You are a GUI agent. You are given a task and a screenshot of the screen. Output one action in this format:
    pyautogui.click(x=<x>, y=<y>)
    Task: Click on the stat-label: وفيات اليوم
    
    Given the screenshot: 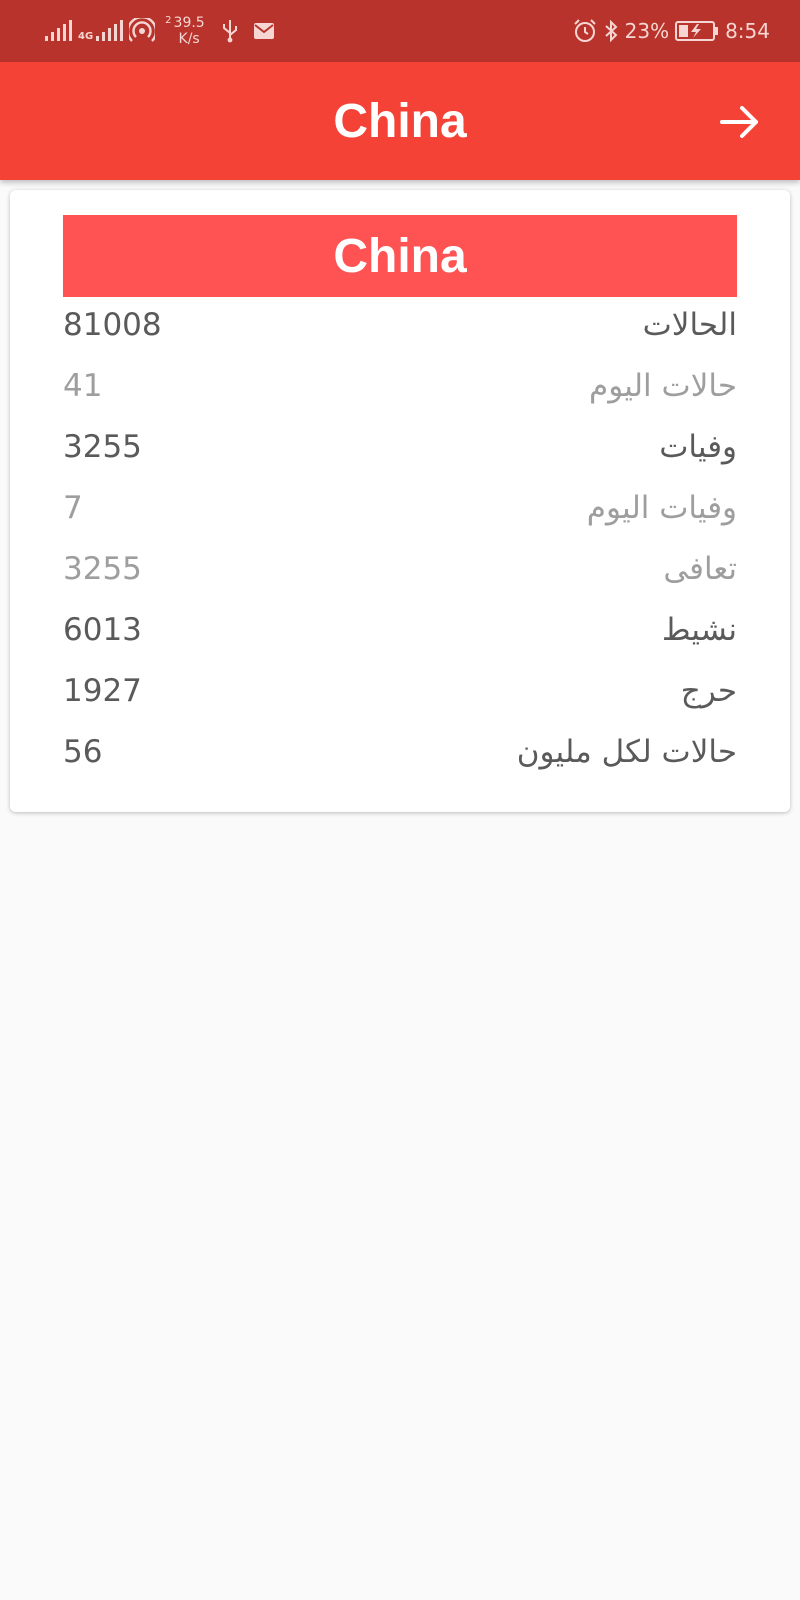 What is the action you would take?
    pyautogui.click(x=661, y=507)
    